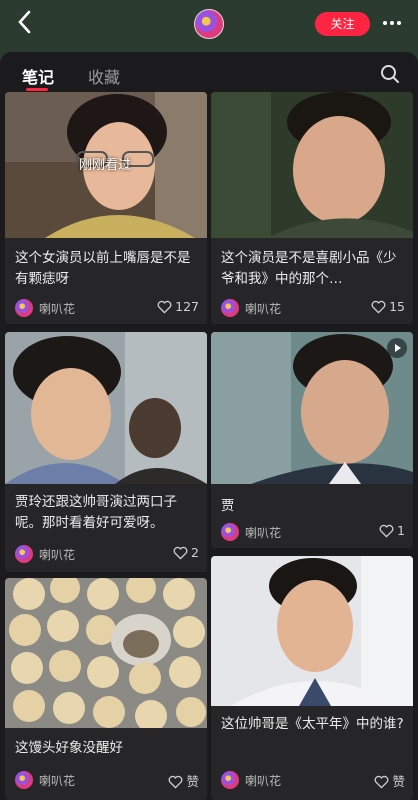  I want to click on more-horizontal-icon, so click(392, 23).